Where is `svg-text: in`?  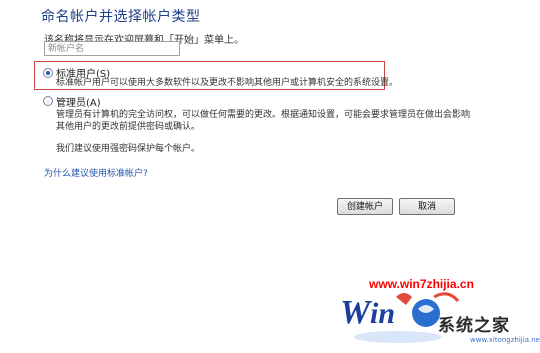 svg-text: in is located at coordinates (382, 313).